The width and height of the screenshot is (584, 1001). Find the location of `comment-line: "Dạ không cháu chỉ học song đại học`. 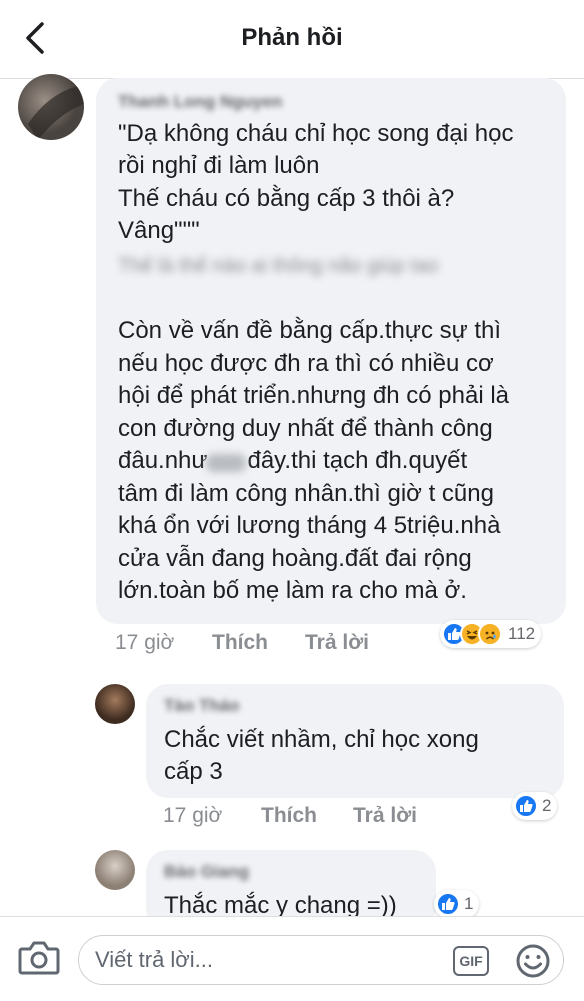

comment-line: "Dạ không cháu chỉ học song đại học is located at coordinates (316, 133).